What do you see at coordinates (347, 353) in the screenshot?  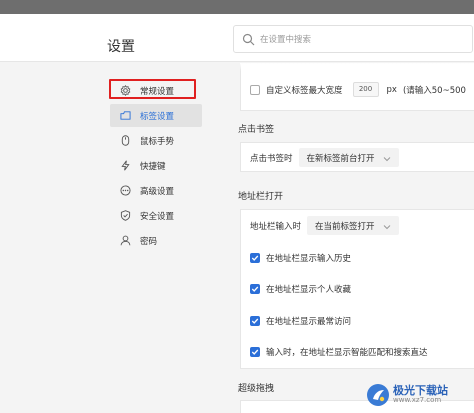 I see `option-label: 输入时，在地址栏显示智能匹配和搜索直达` at bounding box center [347, 353].